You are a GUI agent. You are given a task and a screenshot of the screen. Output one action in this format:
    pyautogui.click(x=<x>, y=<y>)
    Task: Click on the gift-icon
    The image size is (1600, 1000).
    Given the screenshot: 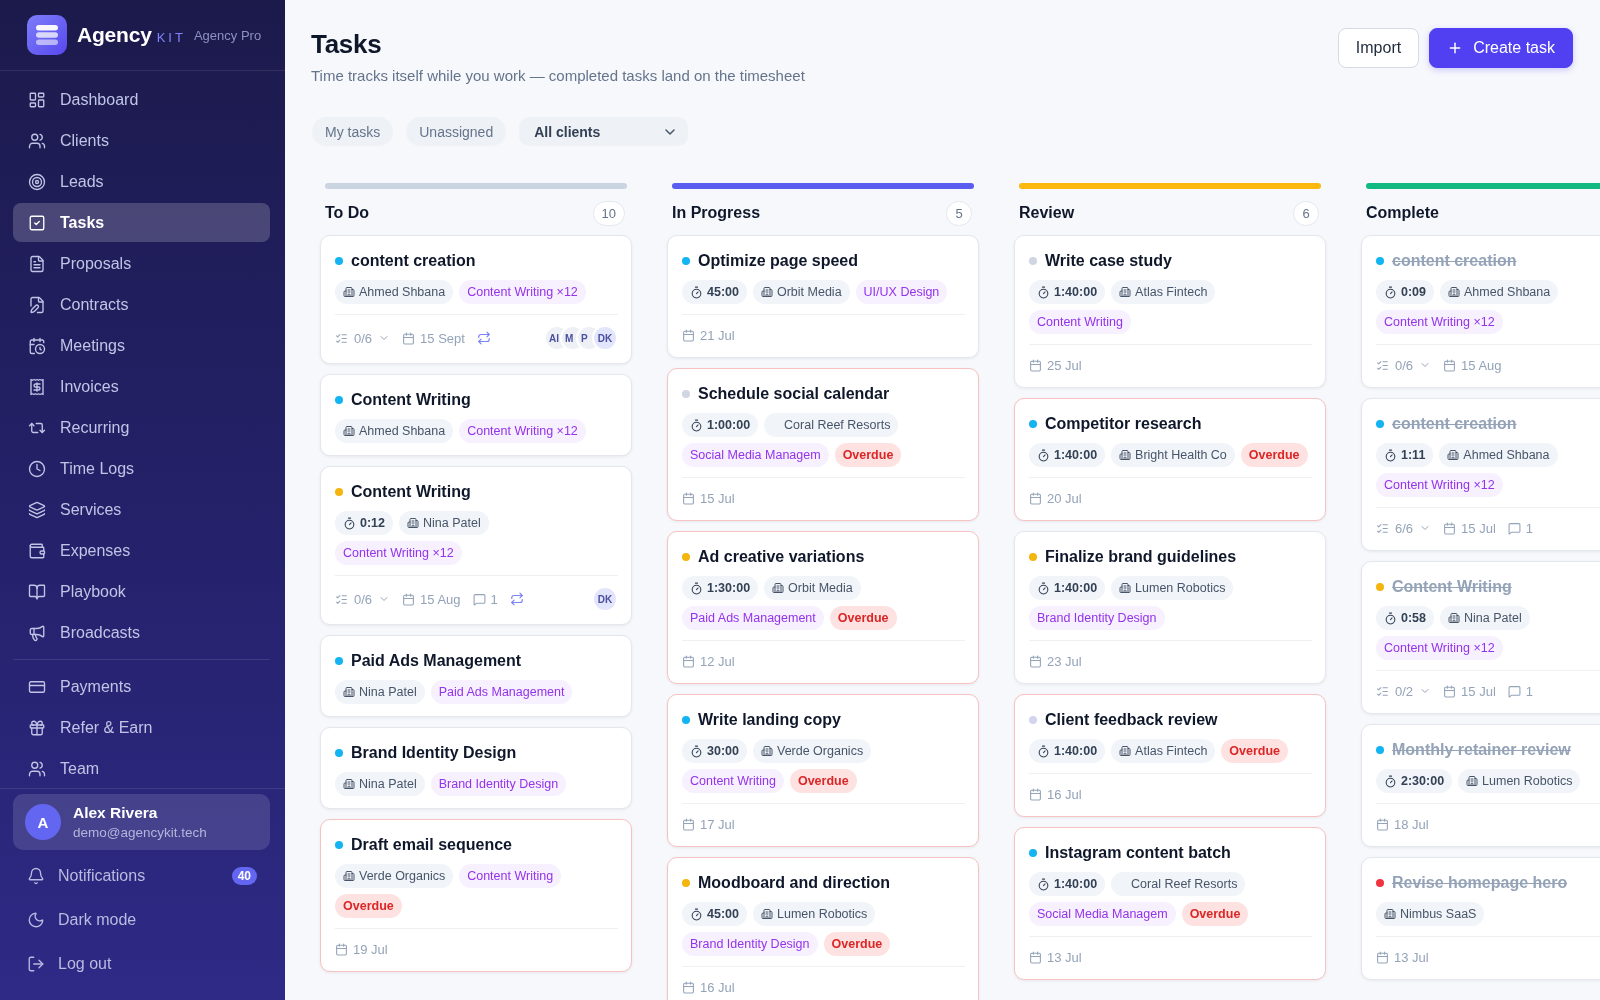 What is the action you would take?
    pyautogui.click(x=37, y=727)
    